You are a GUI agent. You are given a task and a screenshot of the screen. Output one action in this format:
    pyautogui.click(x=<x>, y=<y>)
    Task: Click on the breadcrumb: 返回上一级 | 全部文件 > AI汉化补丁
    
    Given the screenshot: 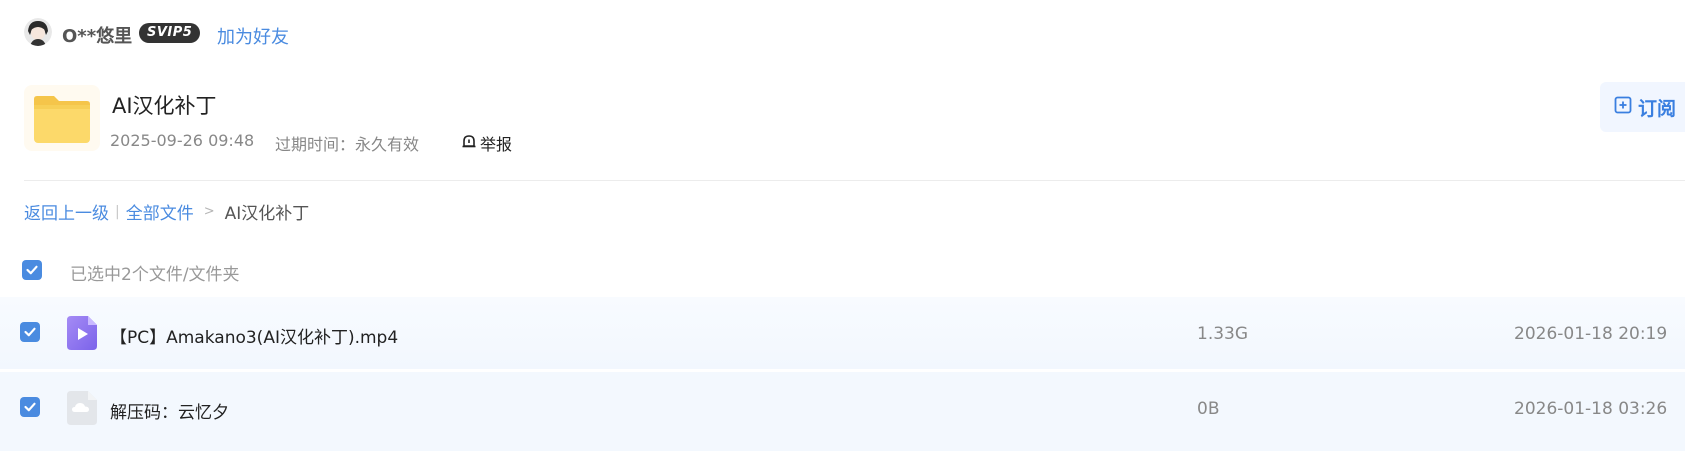 What is the action you would take?
    pyautogui.click(x=167, y=212)
    